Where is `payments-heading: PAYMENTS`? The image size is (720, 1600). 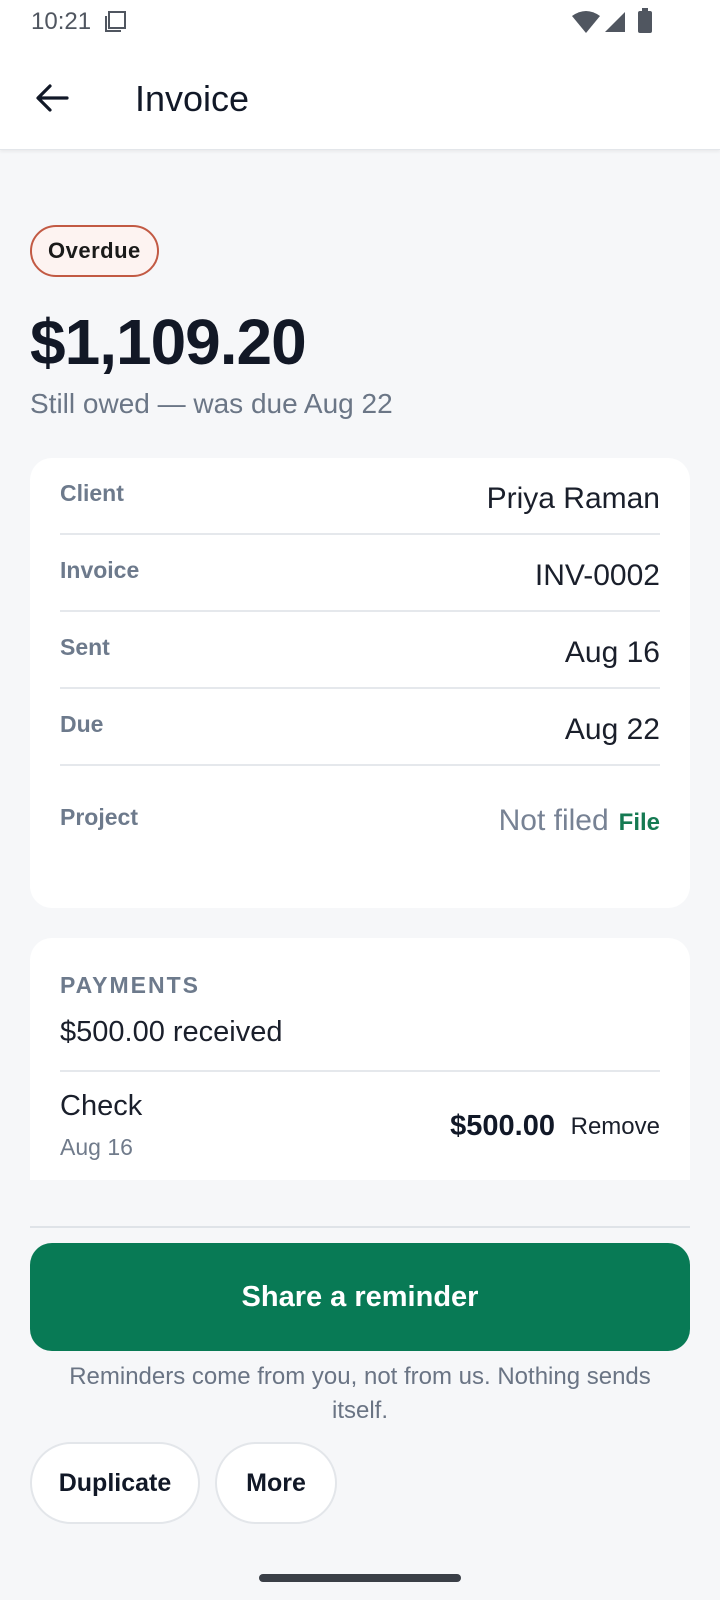
payments-heading: PAYMENTS is located at coordinates (130, 985).